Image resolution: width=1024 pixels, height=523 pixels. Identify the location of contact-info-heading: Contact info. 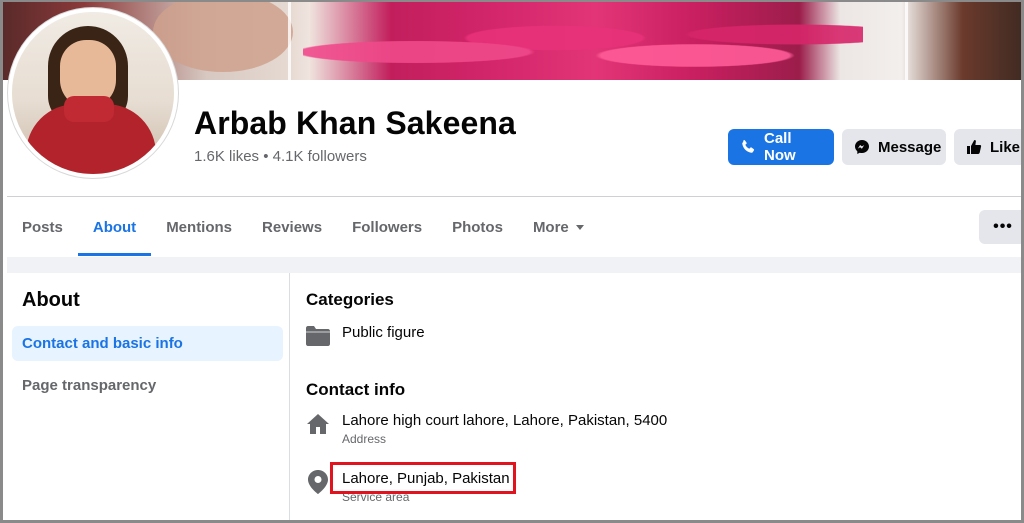
(356, 389).